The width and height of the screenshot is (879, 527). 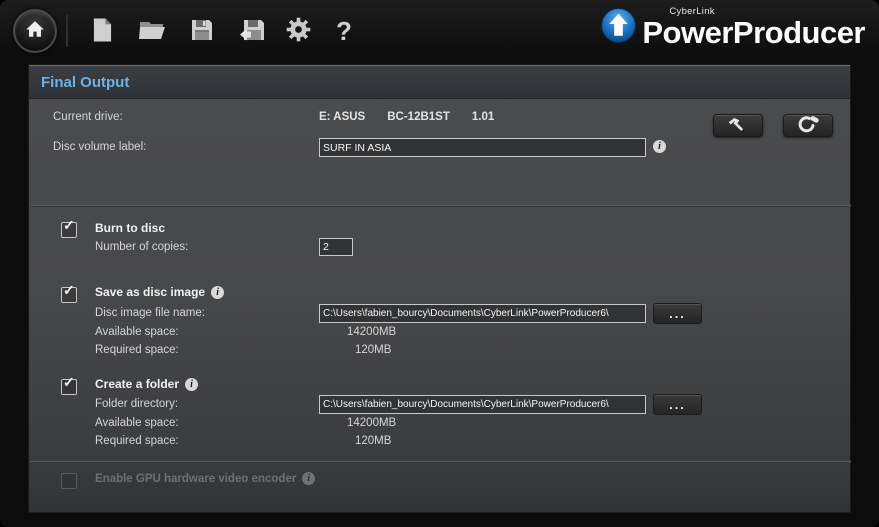 What do you see at coordinates (418, 117) in the screenshot?
I see `drive-model: BC-12B1ST` at bounding box center [418, 117].